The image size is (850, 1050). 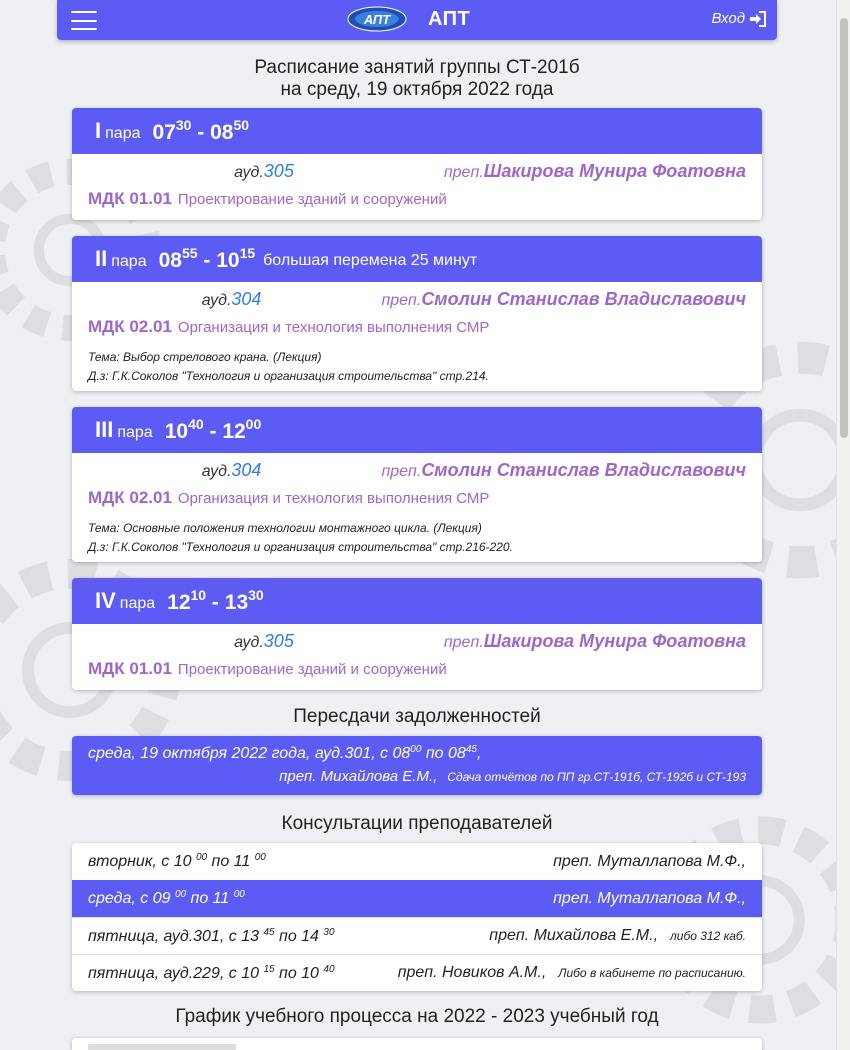 I want to click on svg-text: АПТ, so click(x=377, y=19).